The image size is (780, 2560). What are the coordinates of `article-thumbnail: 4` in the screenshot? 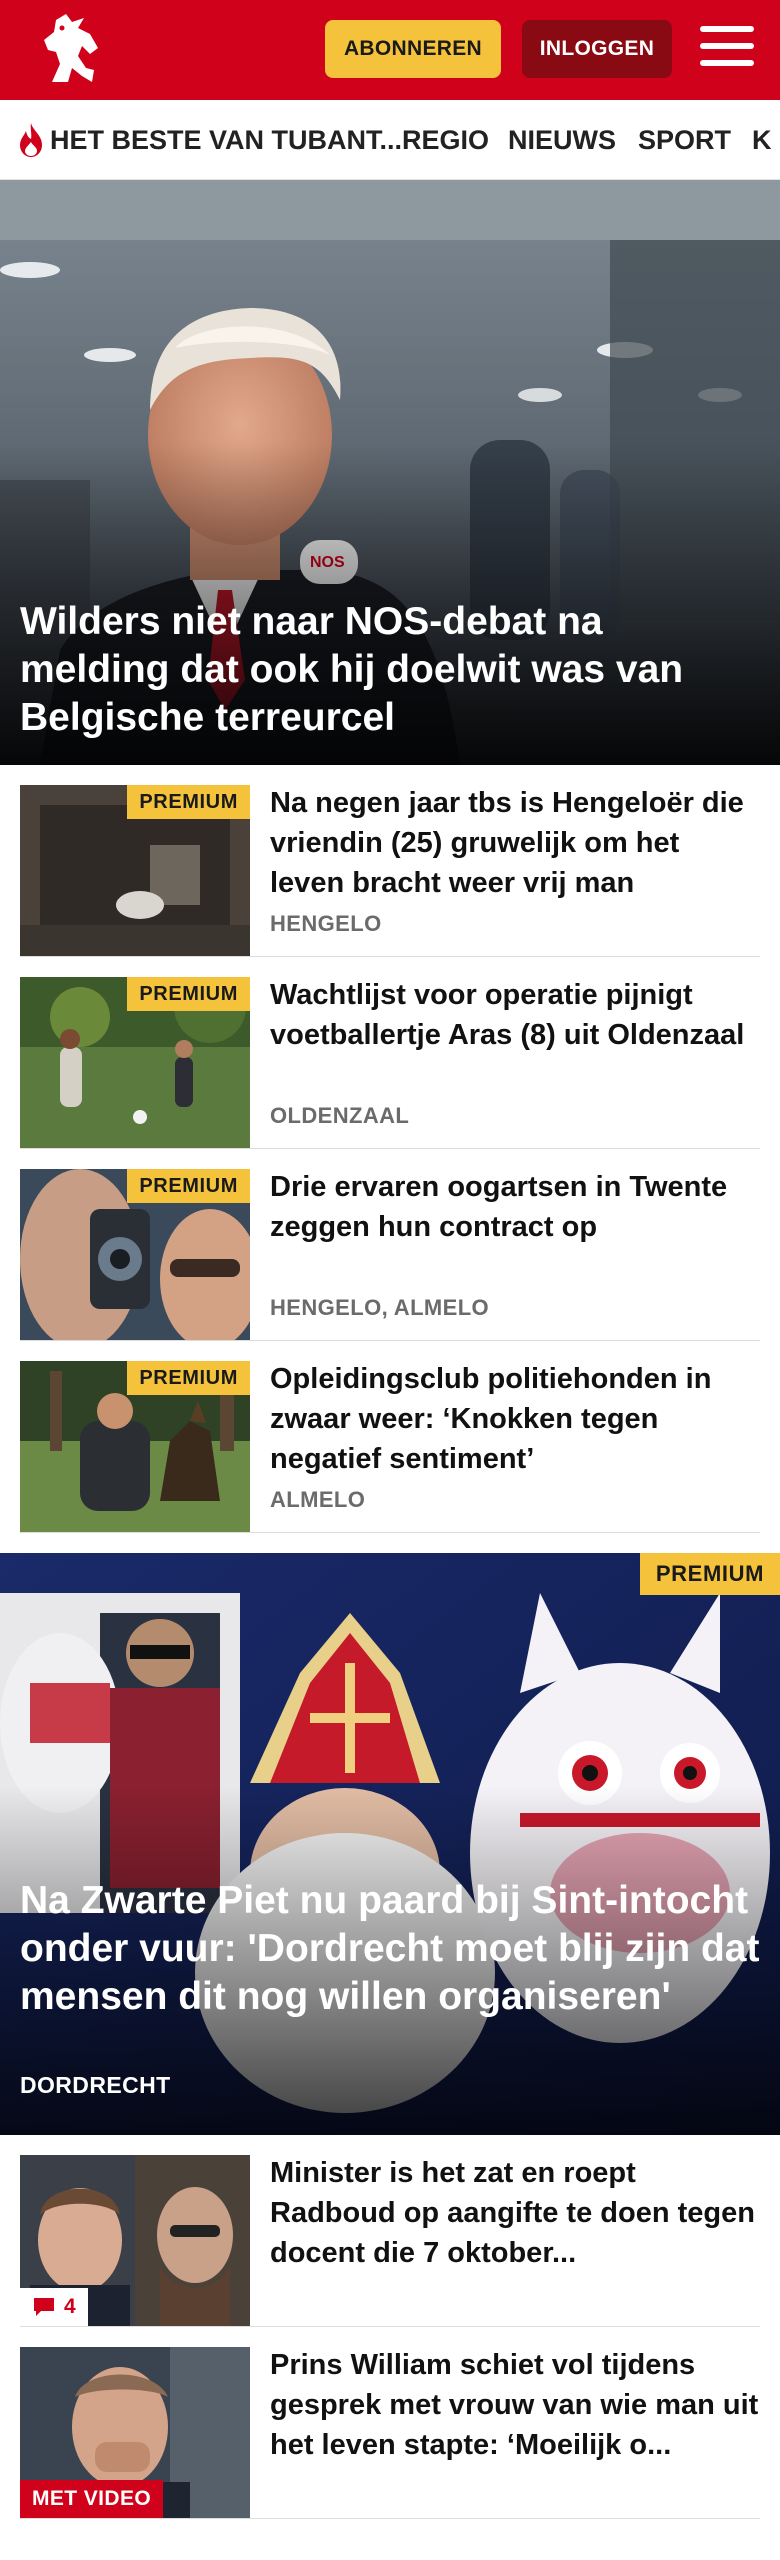 It's located at (135, 2240).